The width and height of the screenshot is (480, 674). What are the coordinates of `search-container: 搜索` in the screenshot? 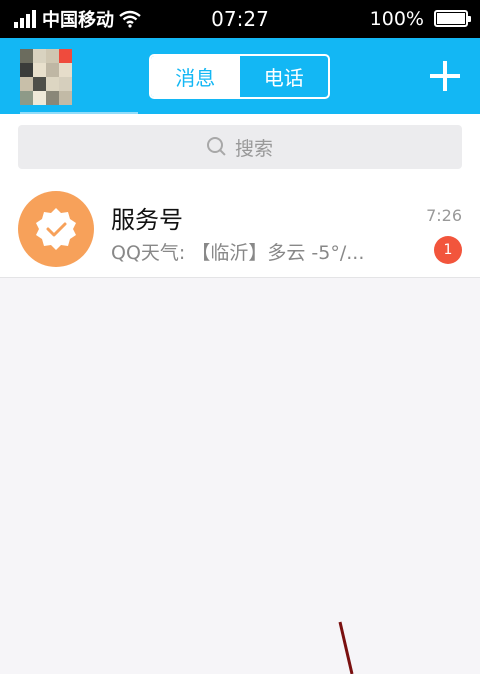 It's located at (240, 148).